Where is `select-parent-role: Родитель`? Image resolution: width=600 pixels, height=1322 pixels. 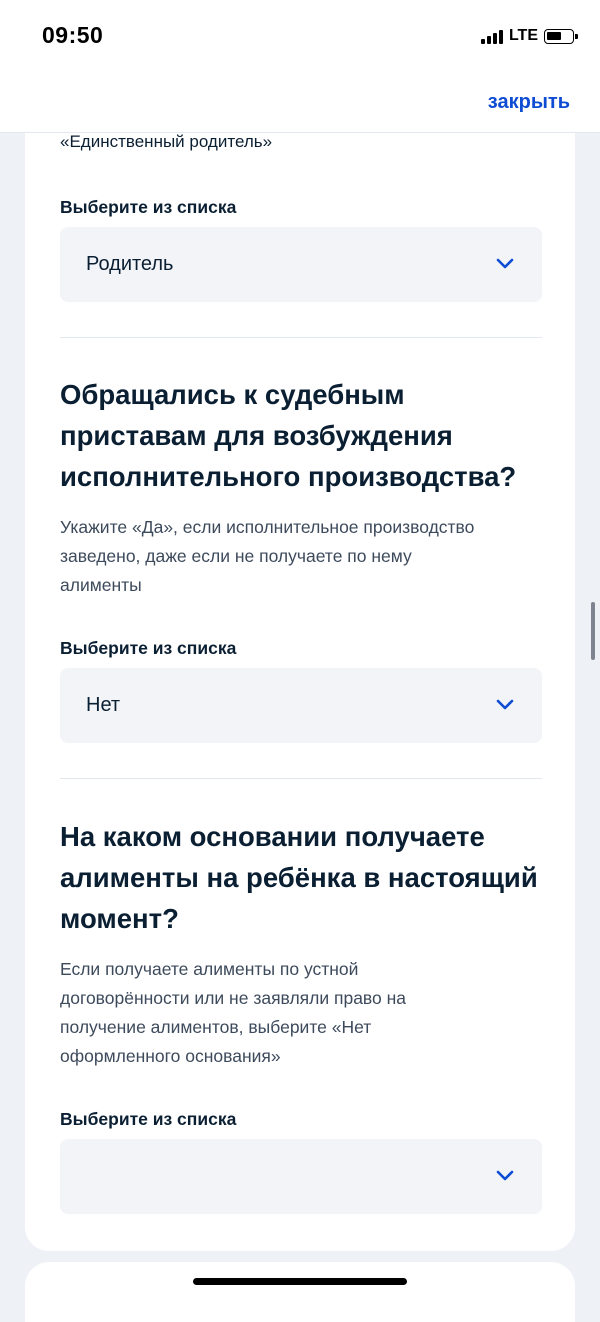
select-parent-role: Родитель is located at coordinates (301, 264).